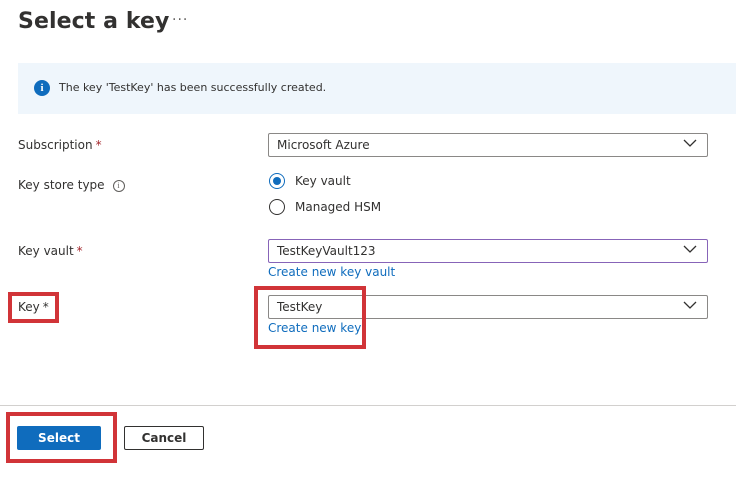 The height and width of the screenshot is (493, 736). What do you see at coordinates (488, 251) in the screenshot?
I see `key-vault-dropdown: TestKeyVault123` at bounding box center [488, 251].